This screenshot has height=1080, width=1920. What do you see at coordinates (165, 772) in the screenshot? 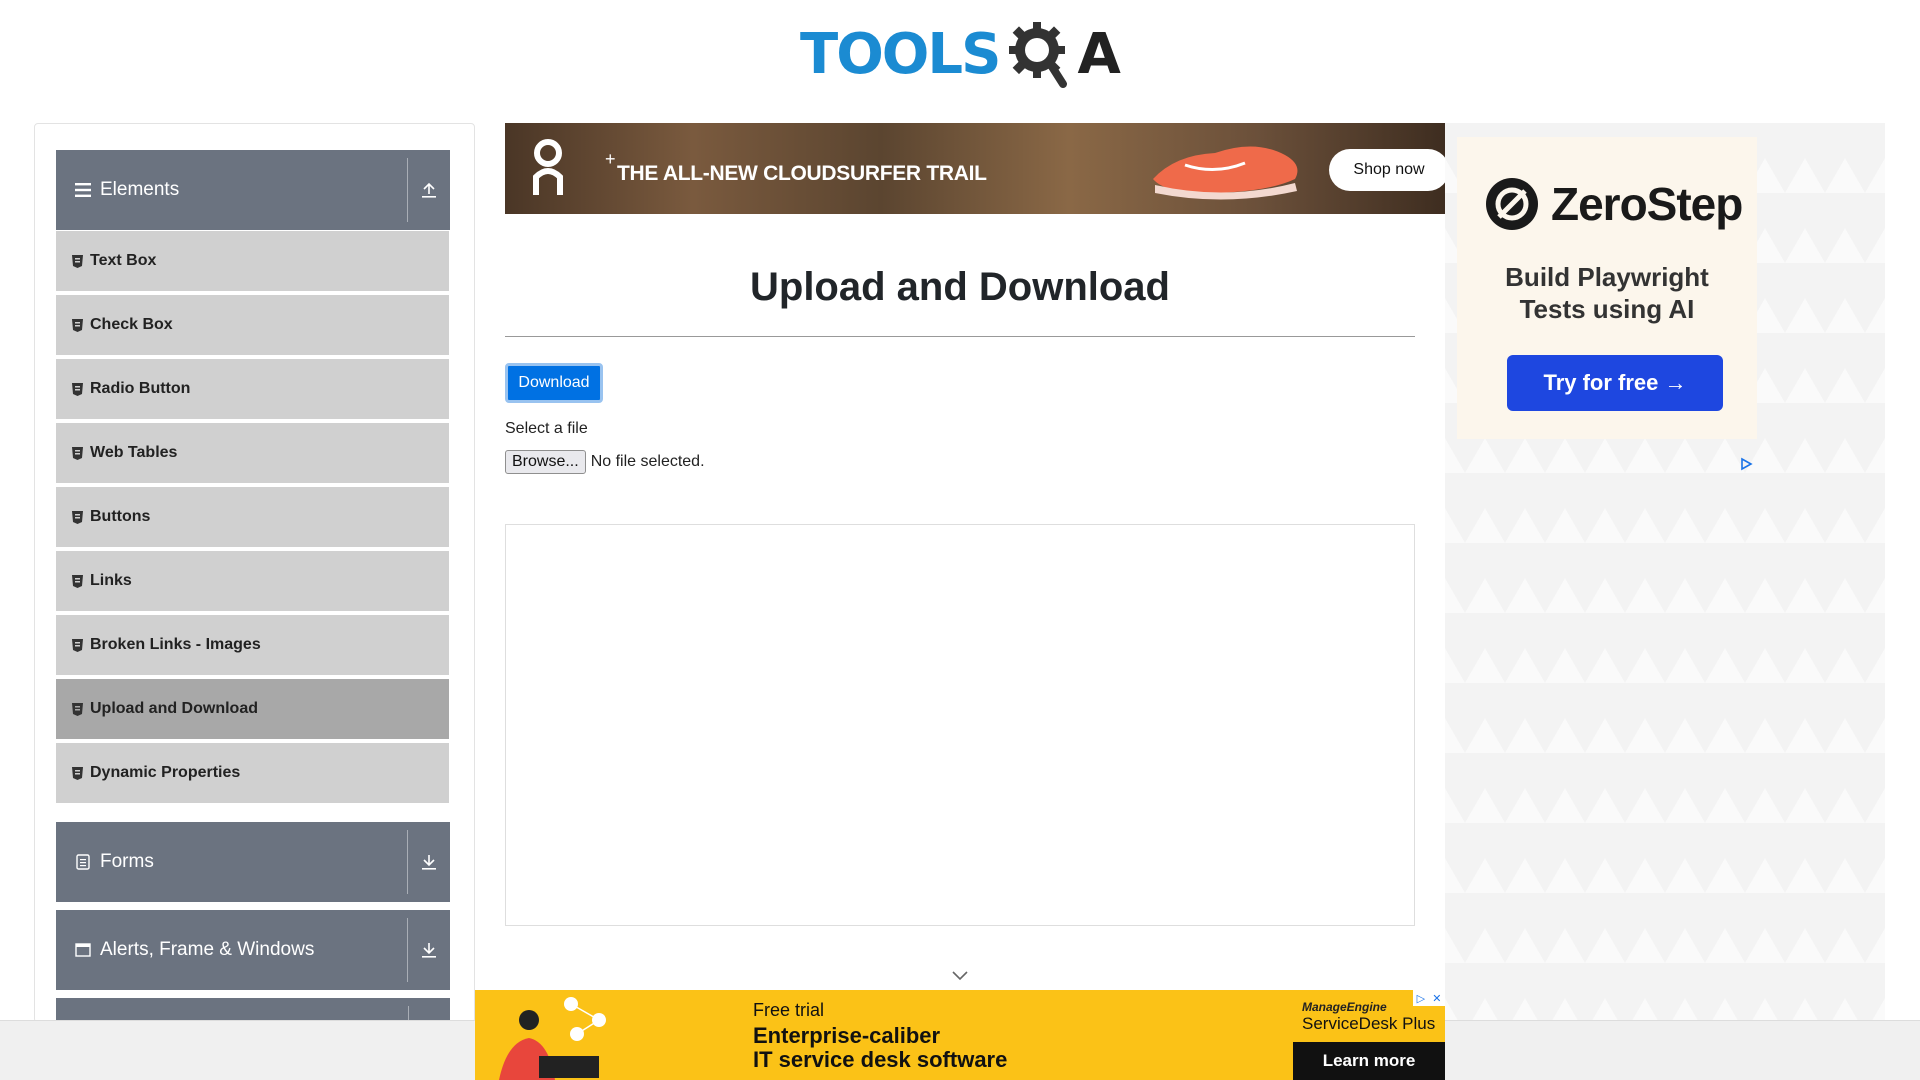
I see `sidebar-item-label: Dynamic Properties` at bounding box center [165, 772].